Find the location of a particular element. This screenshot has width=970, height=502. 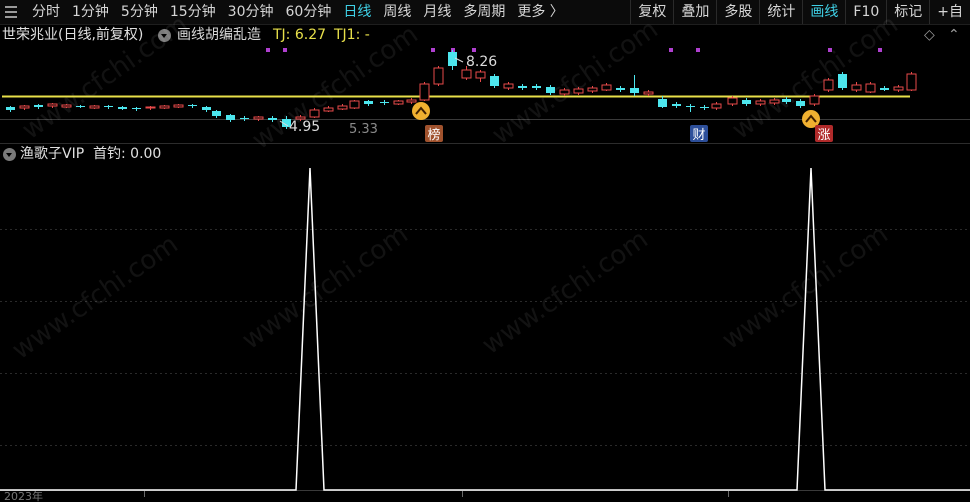

buy-signal-icon is located at coordinates (421, 111).